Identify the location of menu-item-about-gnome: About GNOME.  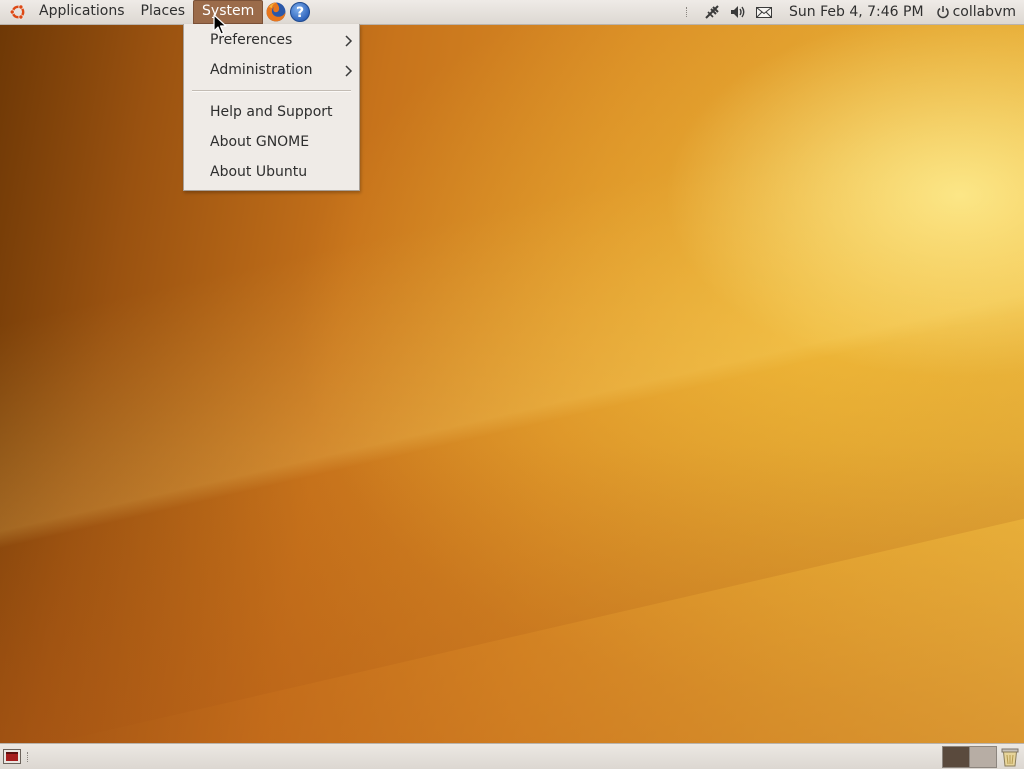
(259, 142).